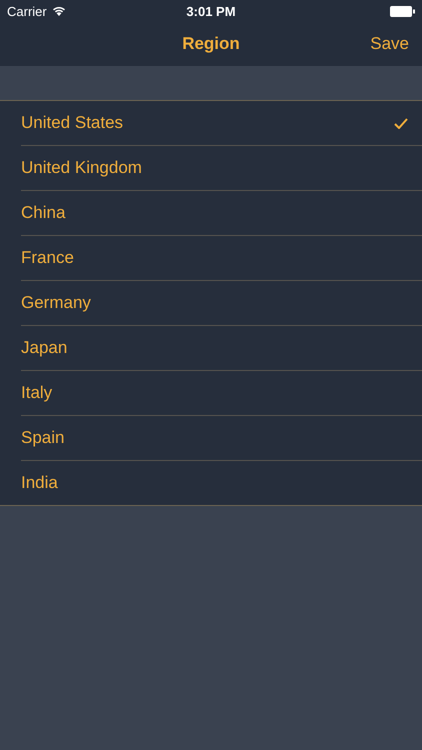  I want to click on nav-title: Region, so click(211, 44).